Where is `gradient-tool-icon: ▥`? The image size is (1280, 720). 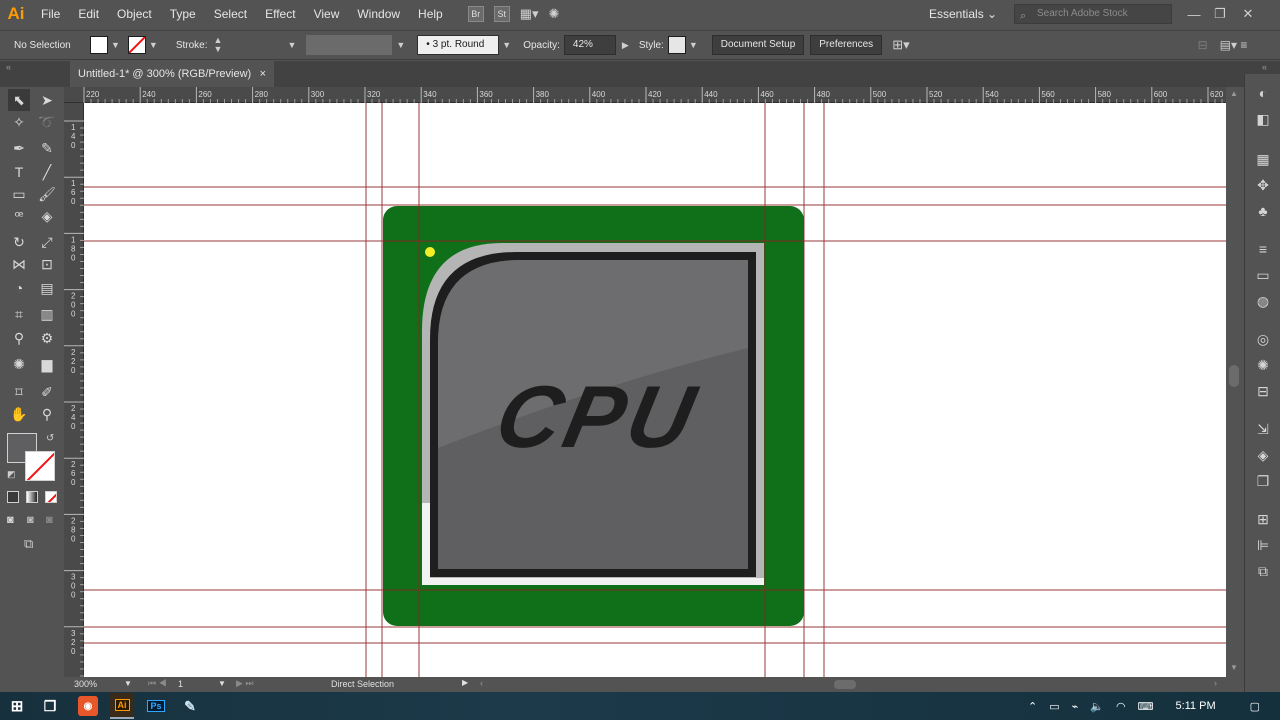
gradient-tool-icon: ▥ is located at coordinates (47, 314).